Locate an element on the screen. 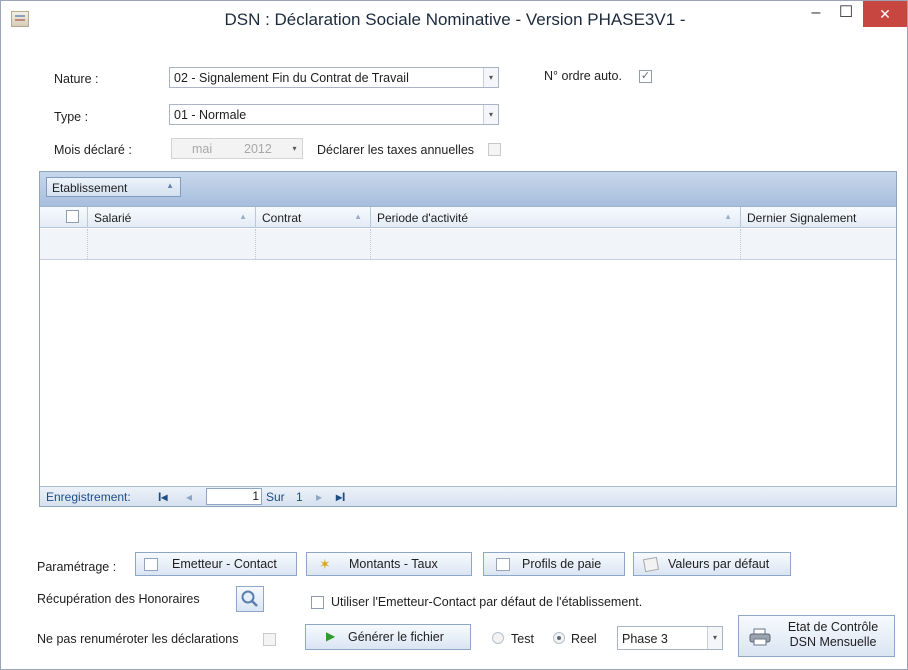 The width and height of the screenshot is (908, 670). mois-year: 2012 is located at coordinates (258, 149).